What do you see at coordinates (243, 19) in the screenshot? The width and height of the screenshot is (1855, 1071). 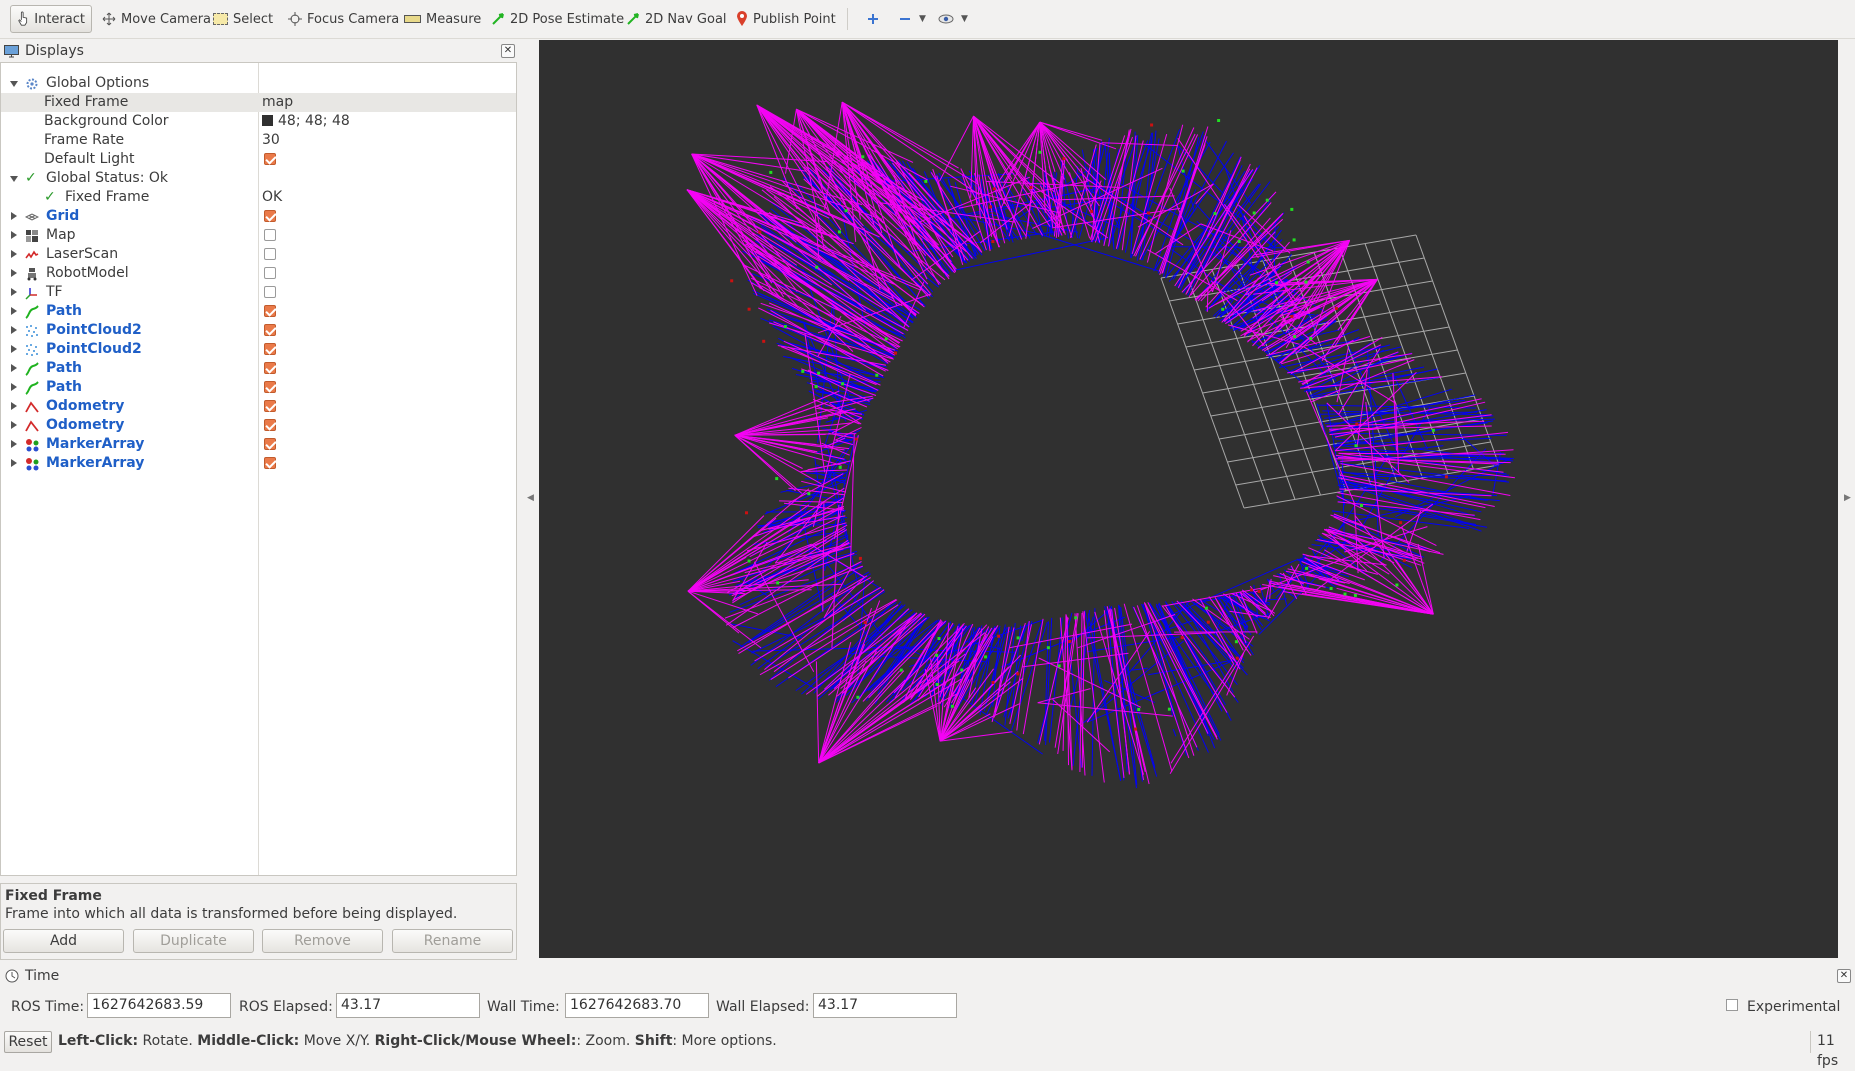 I see `select-tool-button: Select` at bounding box center [243, 19].